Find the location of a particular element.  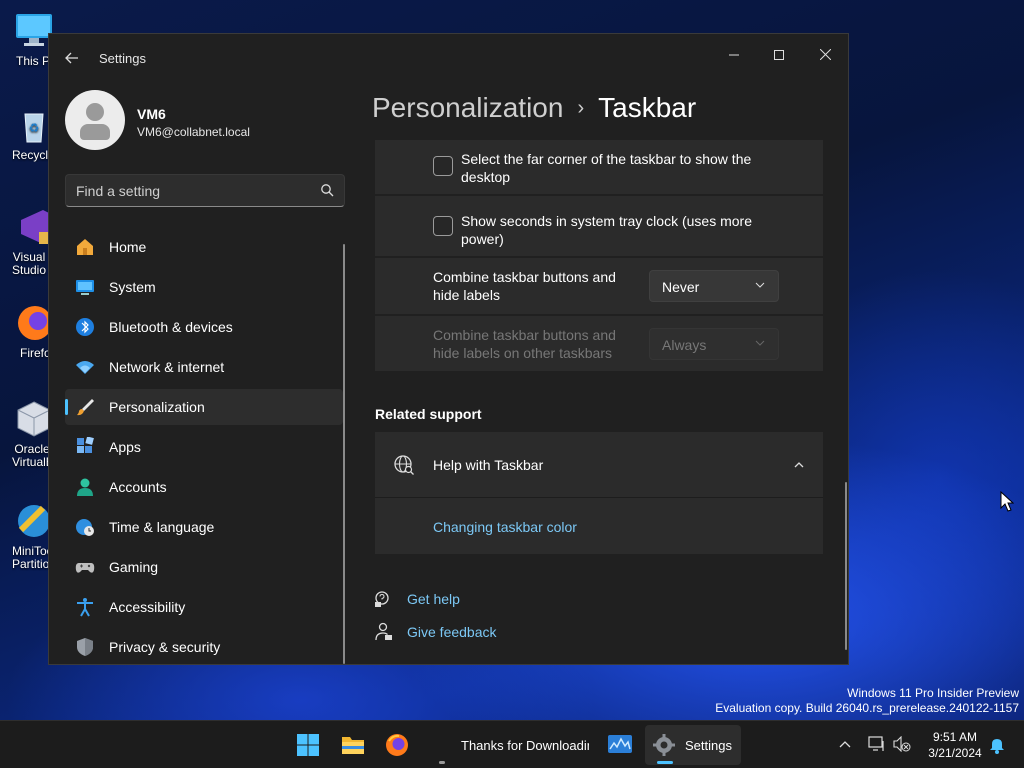

setting-label-line: hide labels is located at coordinates (466, 295).